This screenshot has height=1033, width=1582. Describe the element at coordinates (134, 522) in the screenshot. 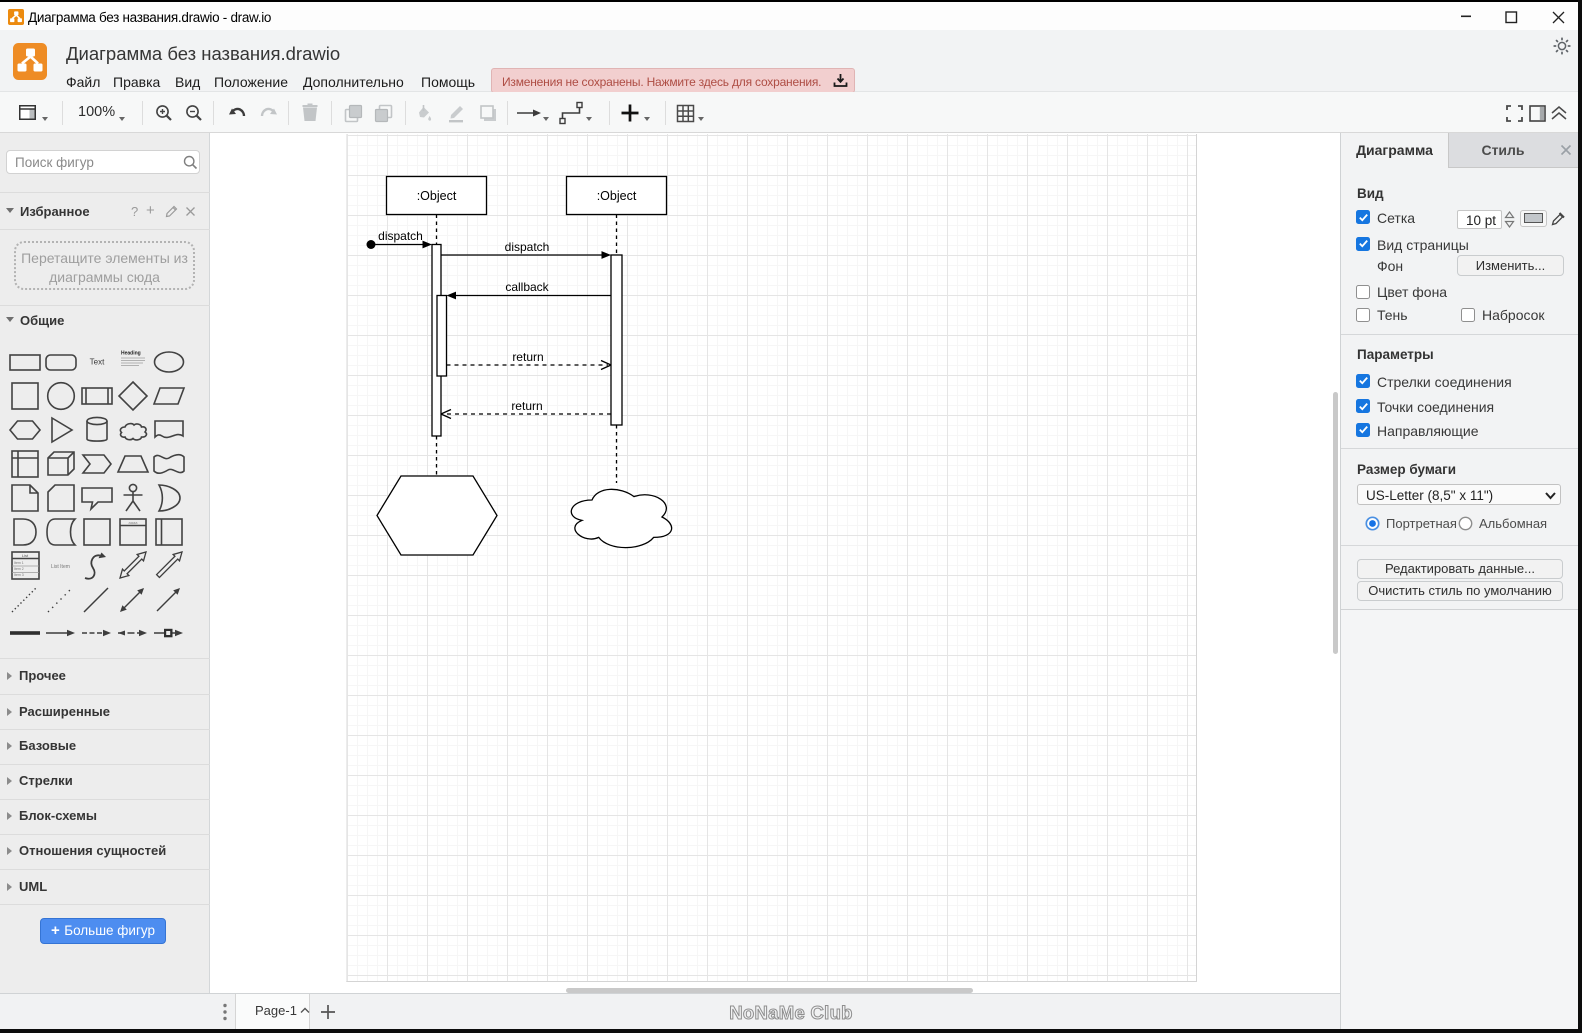

I see `svg-text: aaaa` at that location.